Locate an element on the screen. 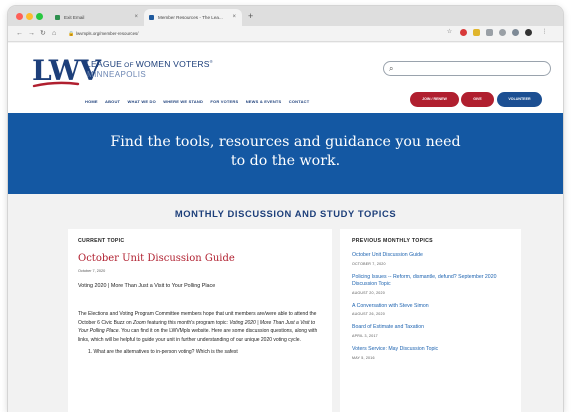 This screenshot has width=571, height=412. previous-topic-date: AUGUST 20, 2020 is located at coordinates (368, 292).